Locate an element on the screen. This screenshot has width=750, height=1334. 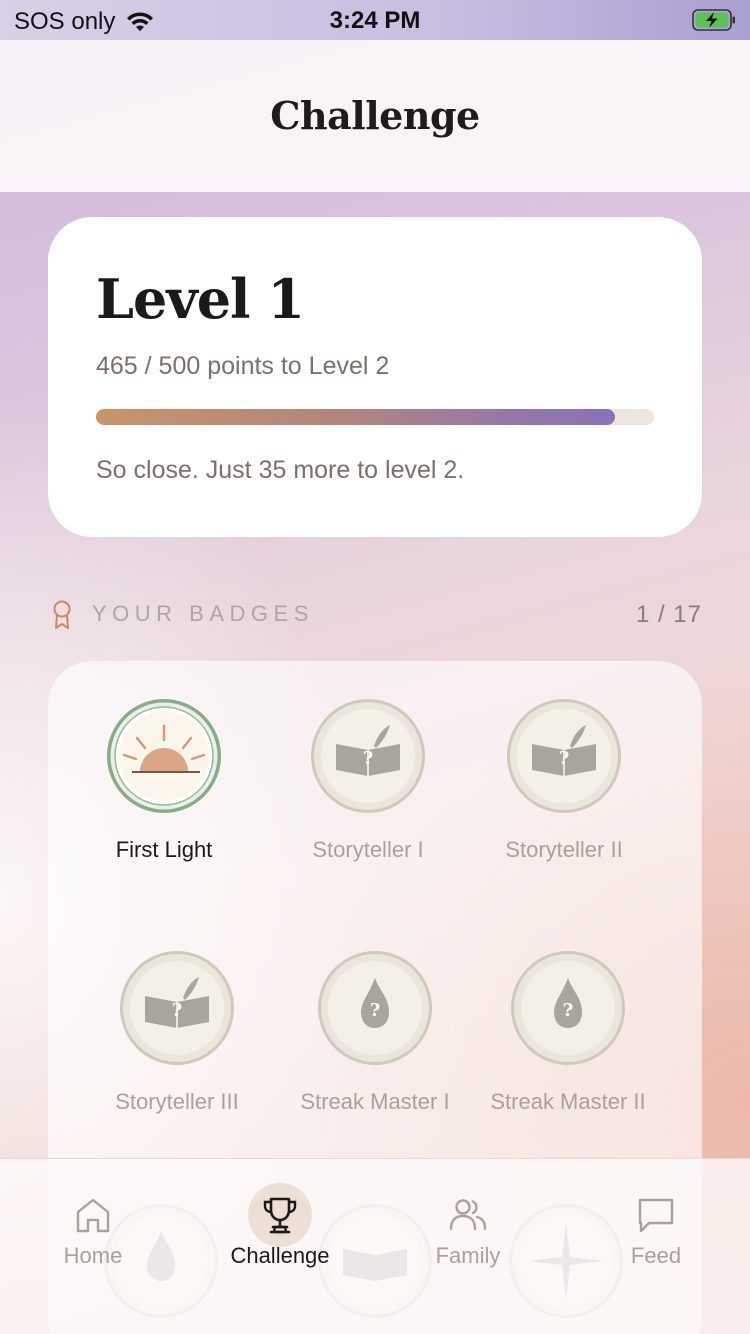
tab-challenge: Challenge is located at coordinates (280, 1219).